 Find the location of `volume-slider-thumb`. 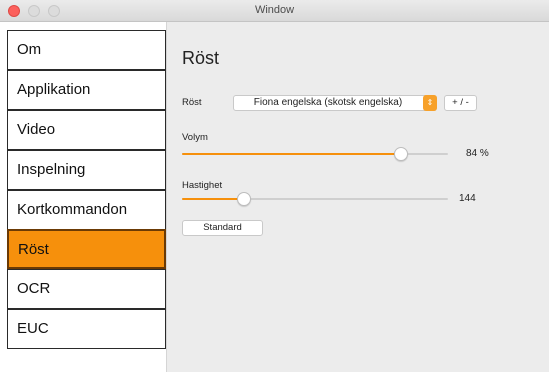

volume-slider-thumb is located at coordinates (400, 154).